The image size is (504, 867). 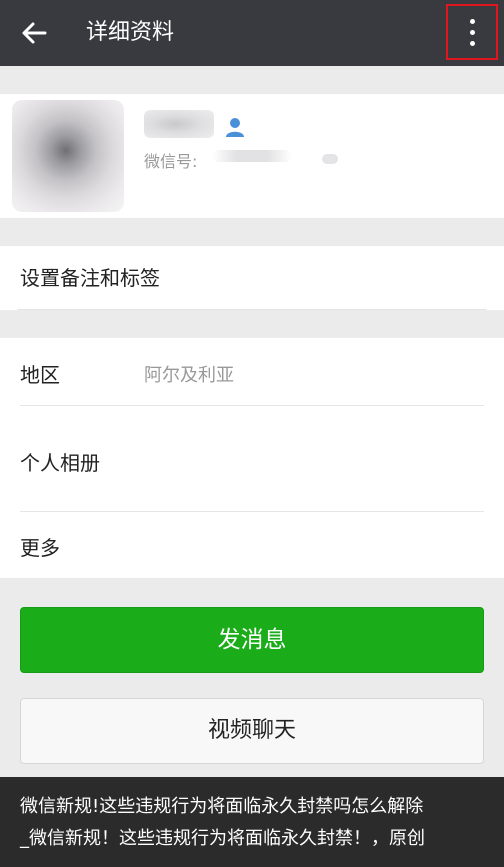 What do you see at coordinates (252, 372) in the screenshot?
I see `region-row: 地区 阿尔及利亚` at bounding box center [252, 372].